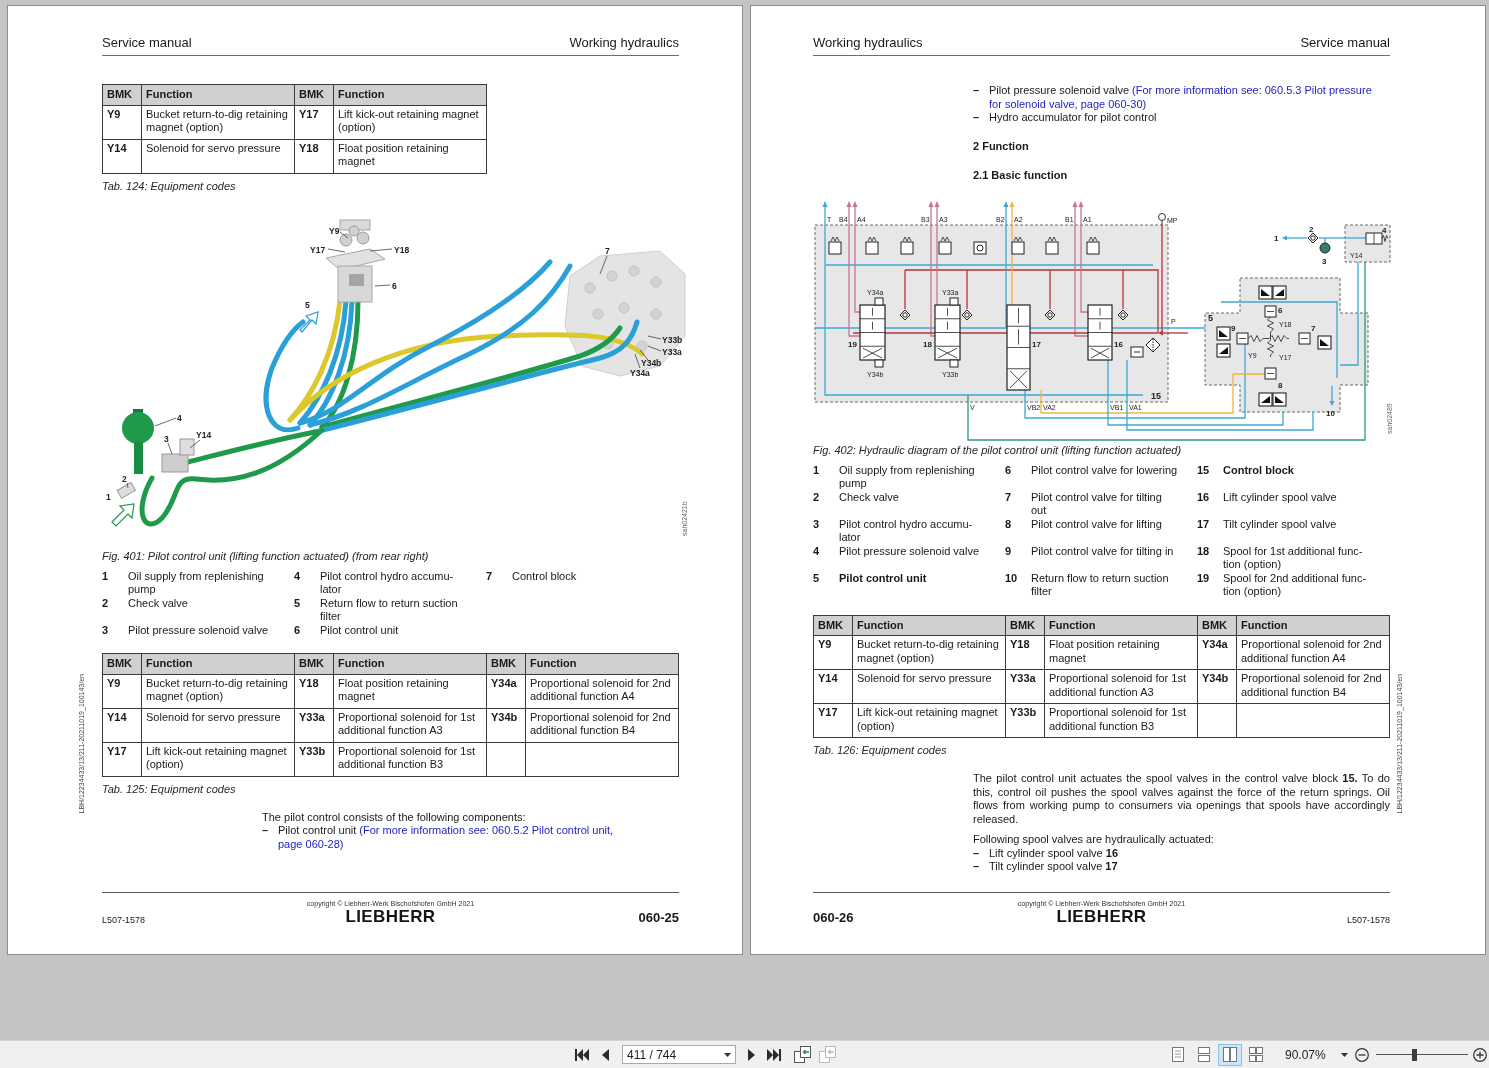  What do you see at coordinates (1230, 1054) in the screenshot?
I see `two-page-view-button` at bounding box center [1230, 1054].